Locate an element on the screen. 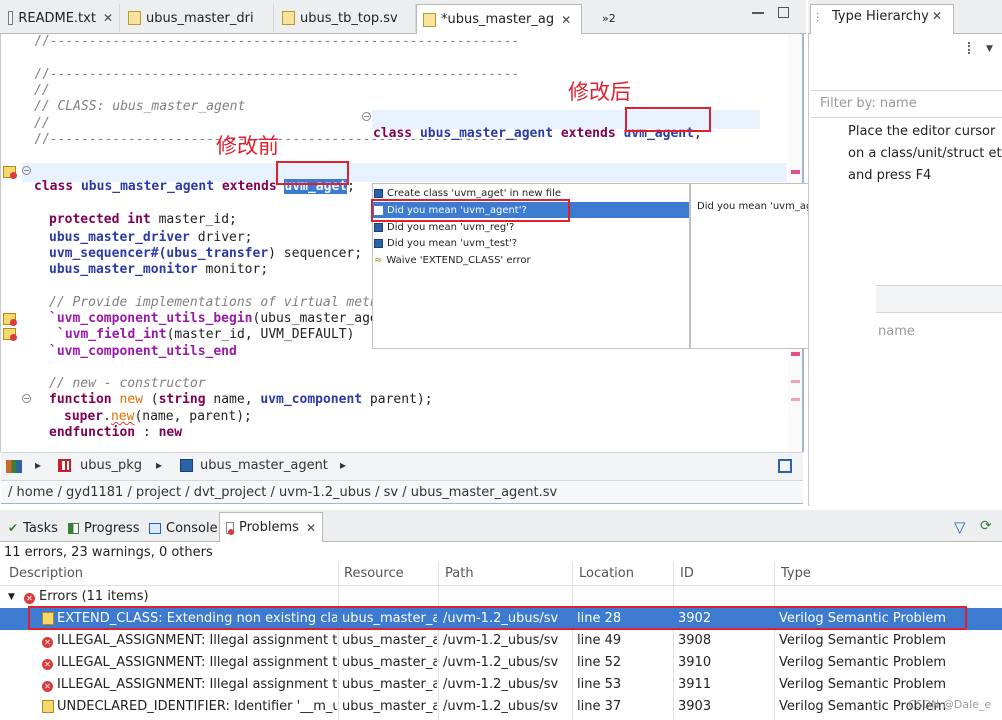 This screenshot has width=1002, height=720. breadcrumb-class: ubus_master_agent is located at coordinates (264, 465).